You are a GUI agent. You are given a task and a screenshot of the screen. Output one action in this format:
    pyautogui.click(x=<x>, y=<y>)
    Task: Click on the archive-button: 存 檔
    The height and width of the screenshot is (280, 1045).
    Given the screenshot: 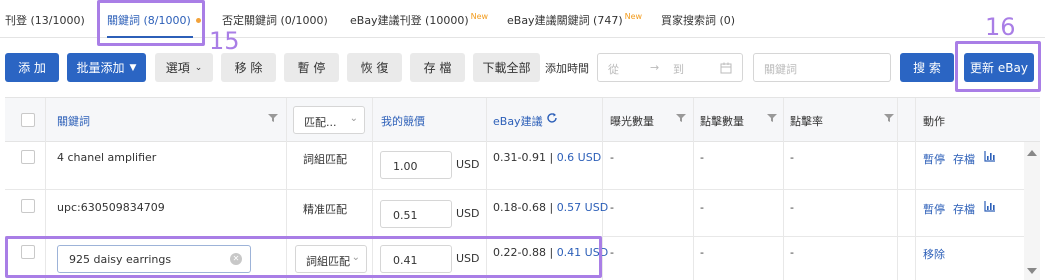 What is the action you would take?
    pyautogui.click(x=437, y=67)
    